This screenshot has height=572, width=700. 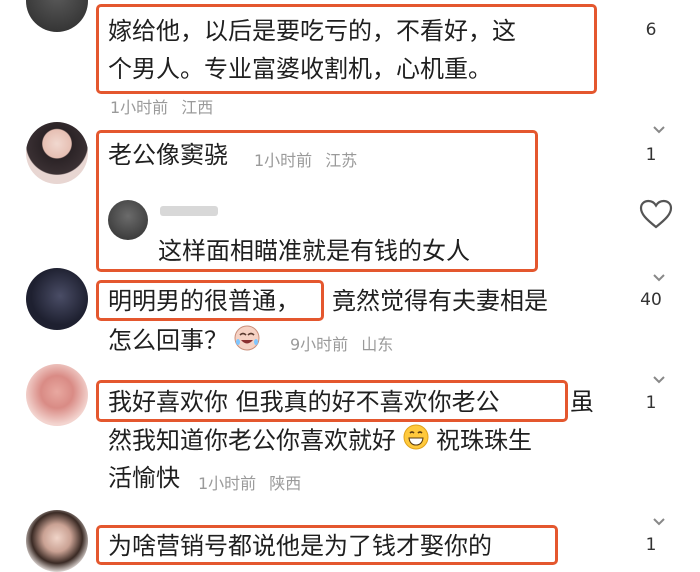 What do you see at coordinates (247, 341) in the screenshot?
I see `laughing-crying-emoji` at bounding box center [247, 341].